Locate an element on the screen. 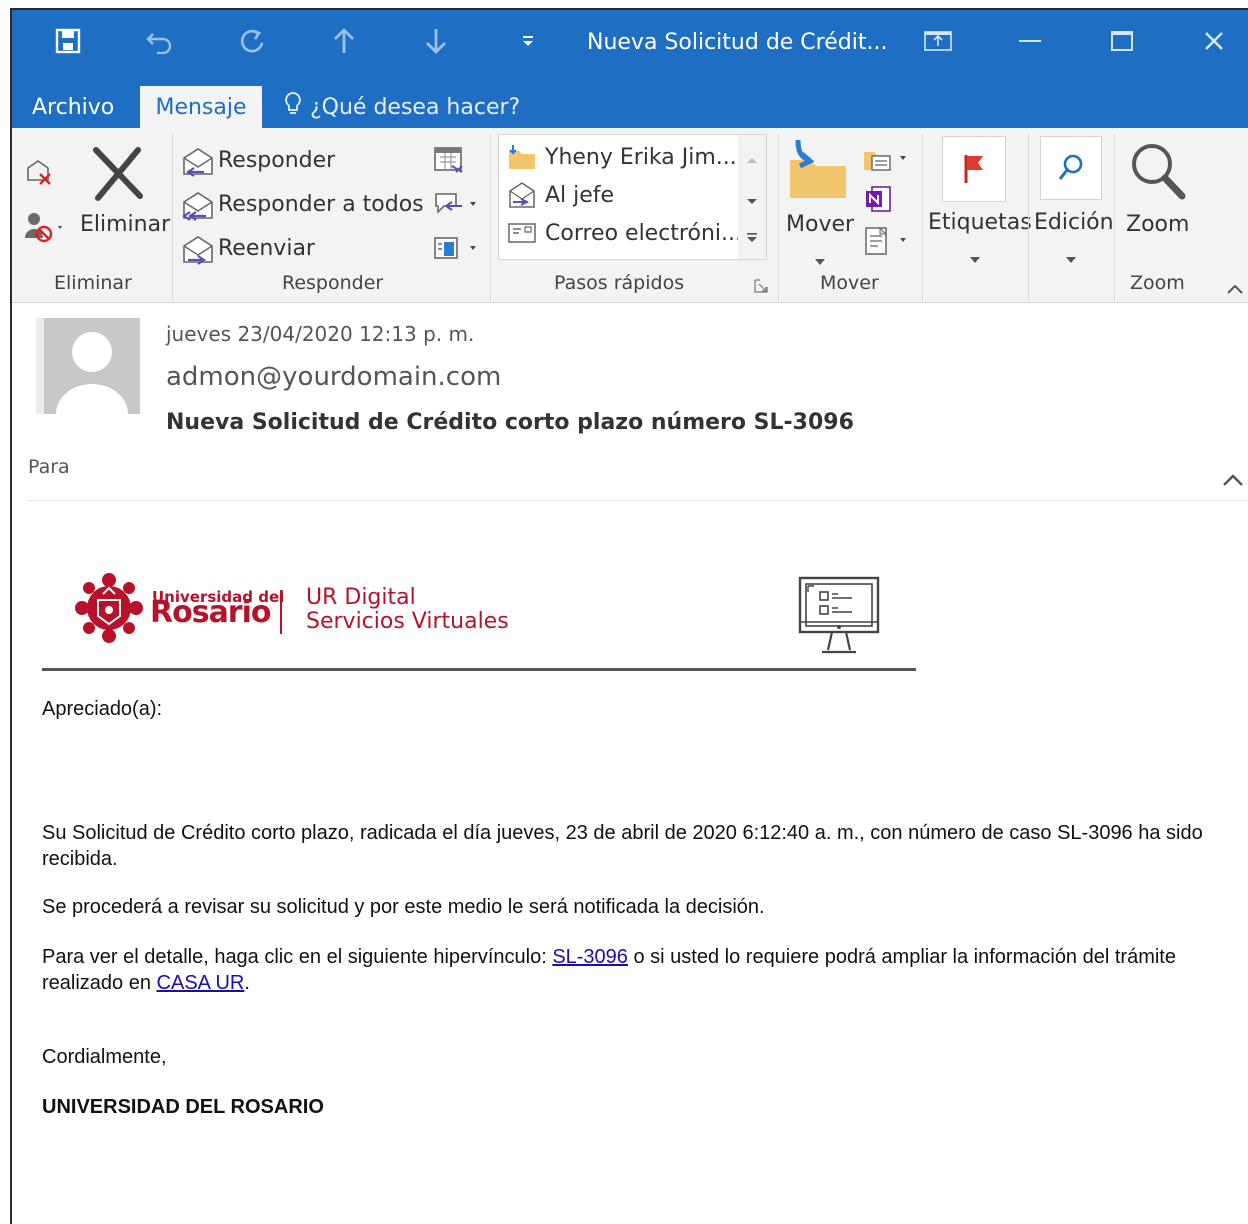 This screenshot has width=1248, height=1224. actions-icon is located at coordinates (886, 243).